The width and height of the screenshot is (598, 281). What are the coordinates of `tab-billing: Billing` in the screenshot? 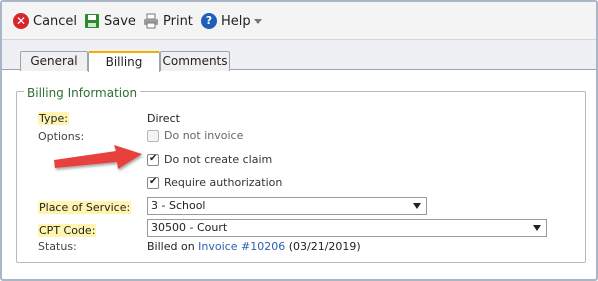 It's located at (124, 61).